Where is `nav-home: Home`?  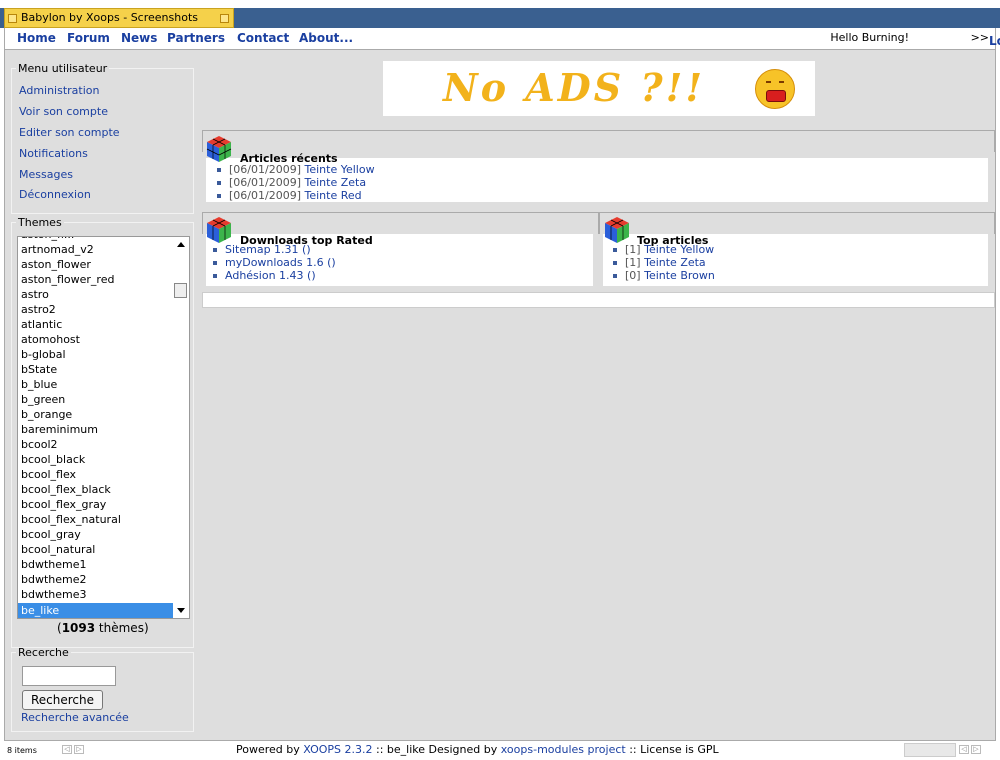 nav-home: Home is located at coordinates (36, 38).